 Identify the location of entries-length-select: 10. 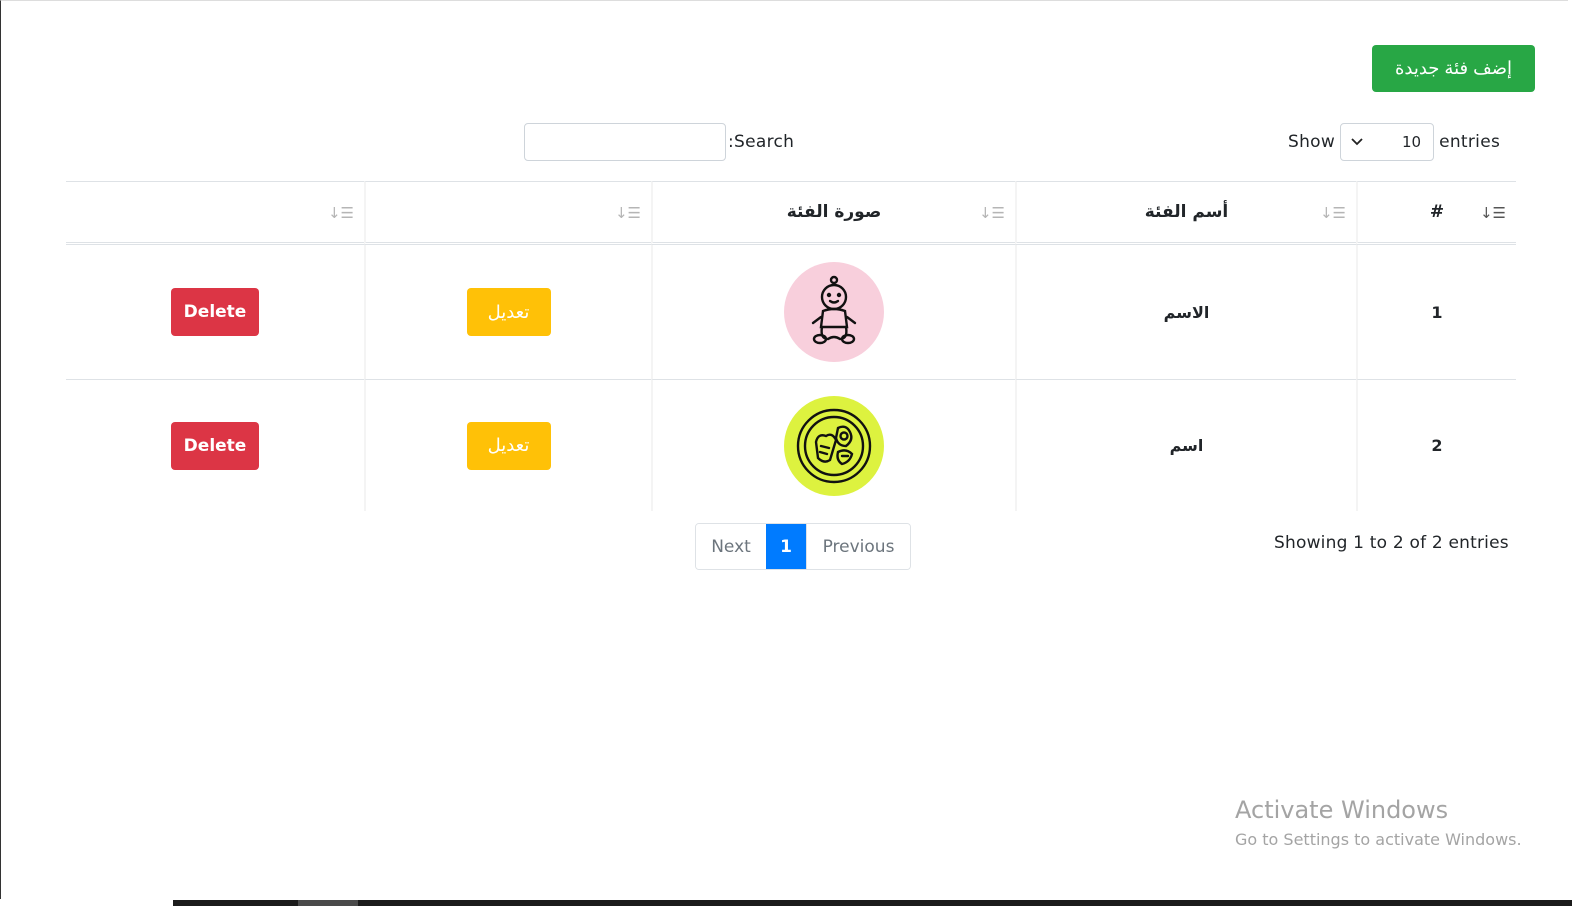
(1387, 142).